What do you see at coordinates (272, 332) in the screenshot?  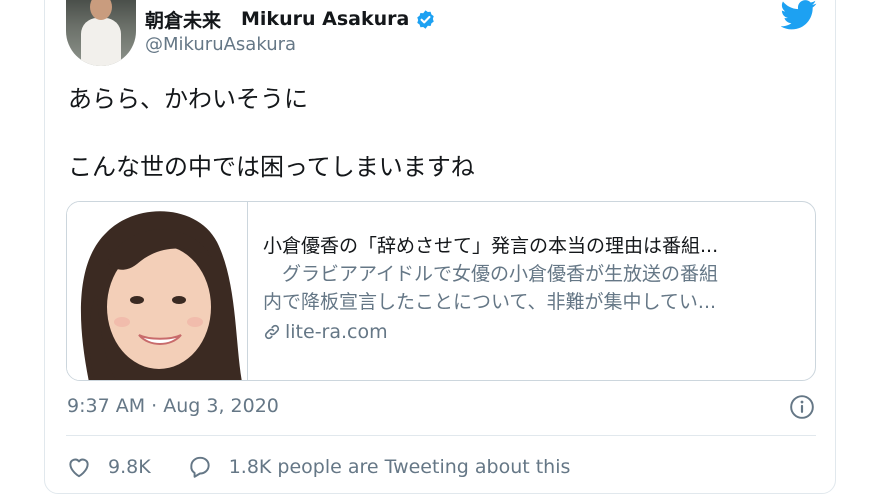 I see `link-icon` at bounding box center [272, 332].